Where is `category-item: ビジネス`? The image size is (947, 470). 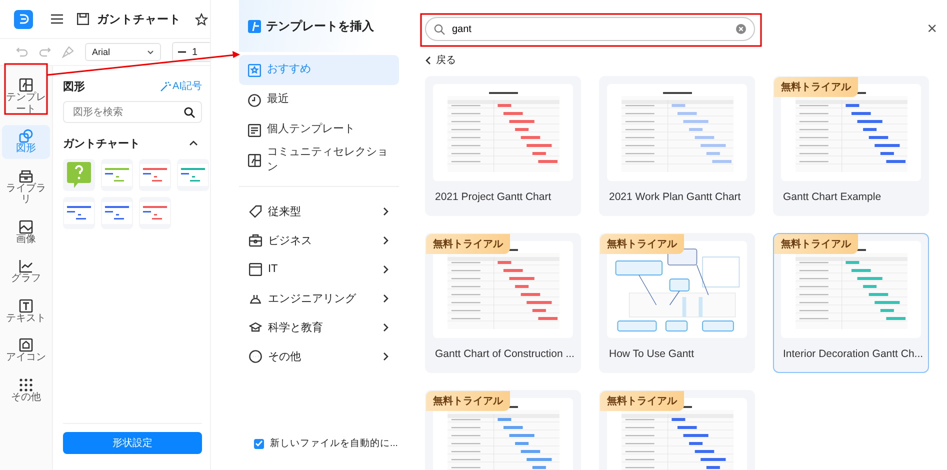 category-item: ビジネス is located at coordinates (319, 240).